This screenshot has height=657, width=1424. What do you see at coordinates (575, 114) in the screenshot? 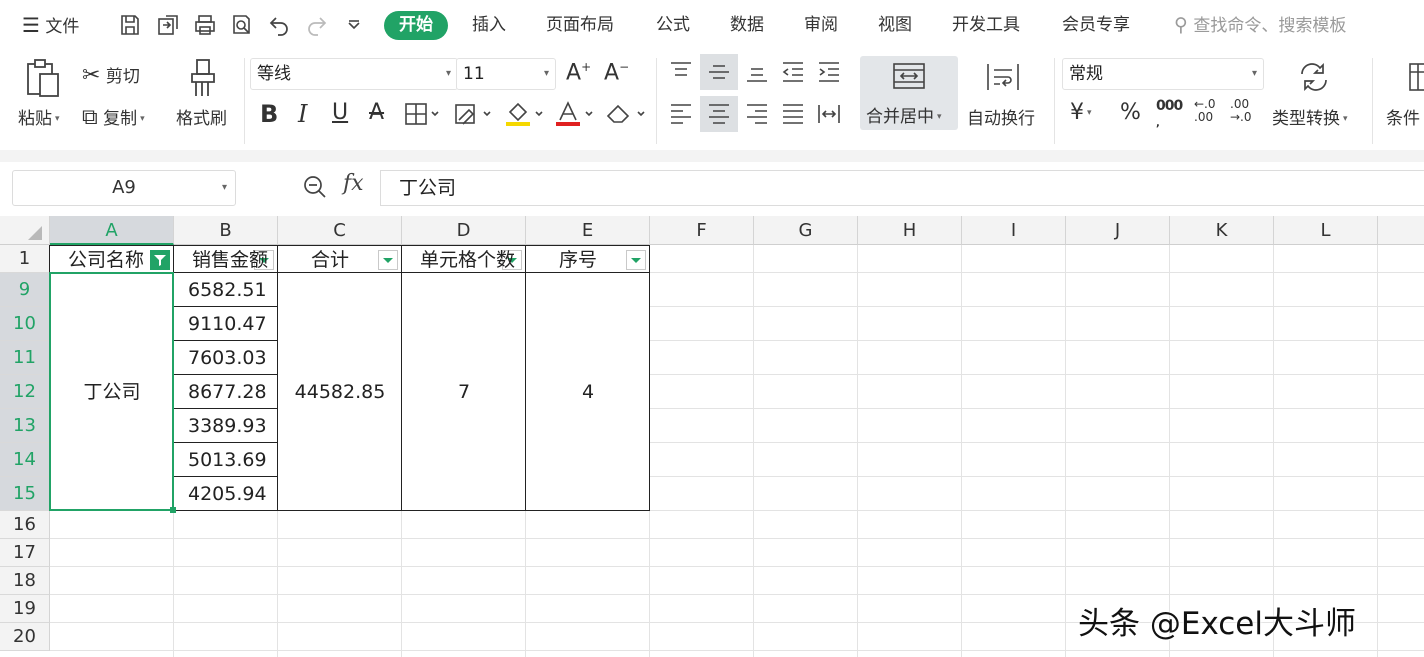
I see `font-color-icon` at bounding box center [575, 114].